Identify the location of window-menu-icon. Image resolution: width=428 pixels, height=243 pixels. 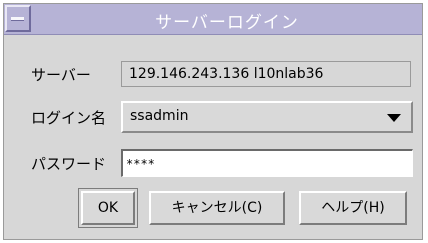
(17, 19).